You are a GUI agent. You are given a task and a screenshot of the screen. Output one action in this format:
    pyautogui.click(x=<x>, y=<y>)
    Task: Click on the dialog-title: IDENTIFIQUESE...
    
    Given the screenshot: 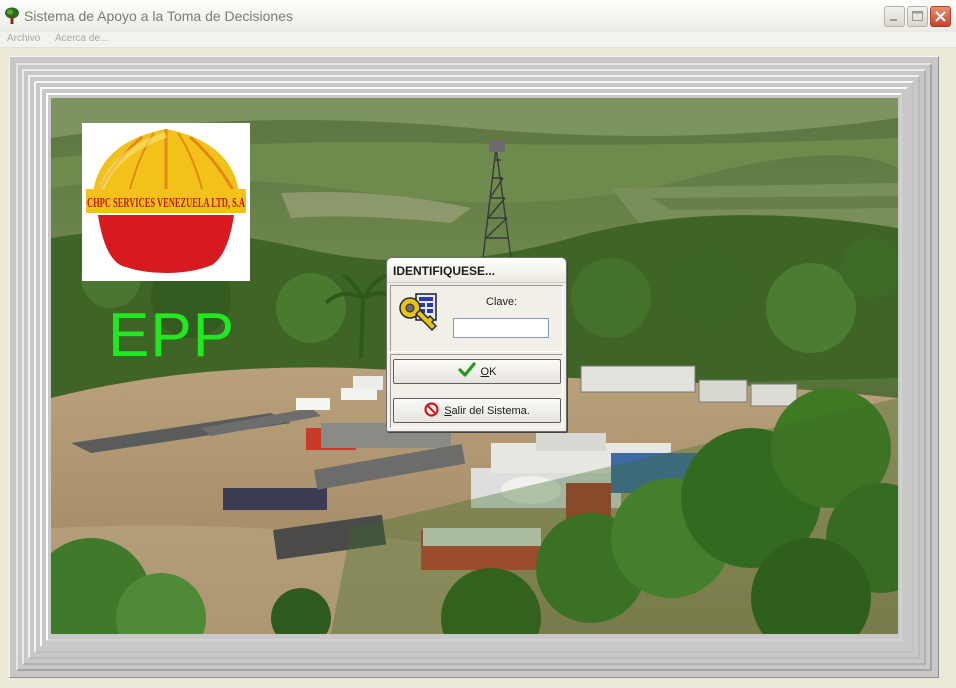 What is the action you would take?
    pyautogui.click(x=444, y=271)
    